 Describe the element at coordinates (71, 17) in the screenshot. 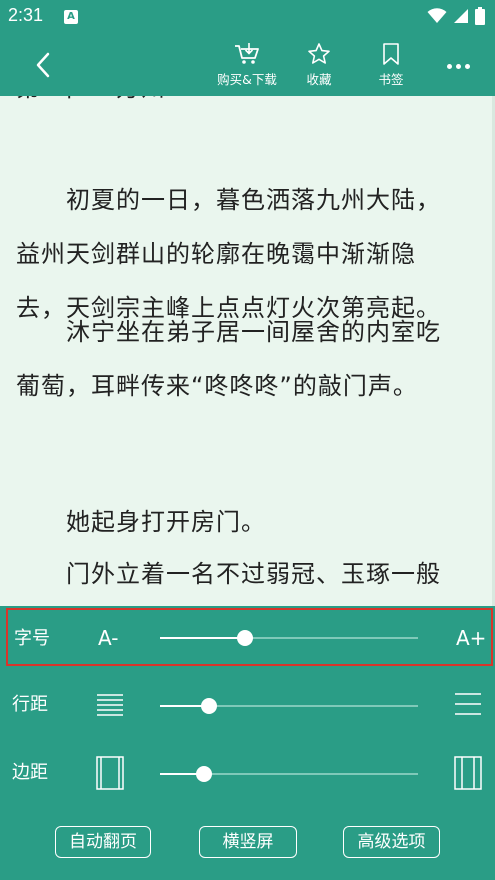

I see `app-notification-icon: A` at that location.